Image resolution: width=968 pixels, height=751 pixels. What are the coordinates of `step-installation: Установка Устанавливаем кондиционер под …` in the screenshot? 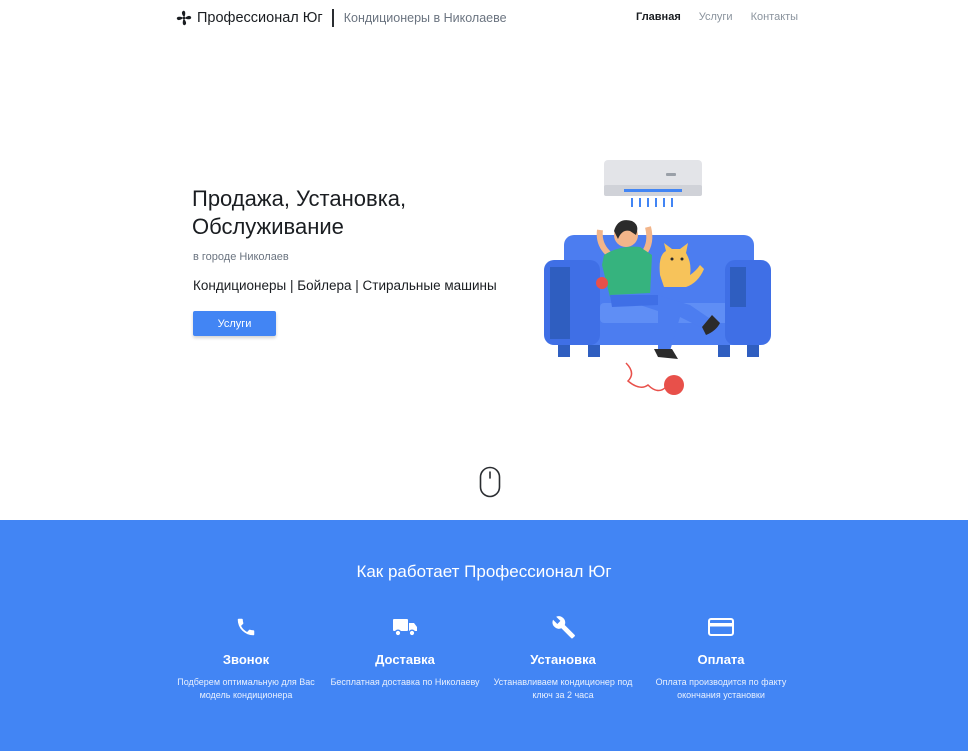 It's located at (563, 658).